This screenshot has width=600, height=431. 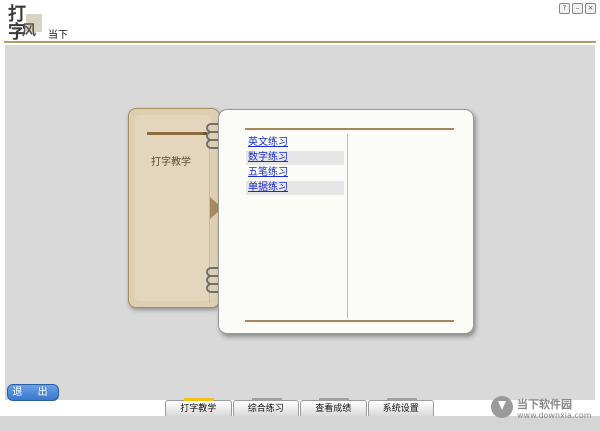 What do you see at coordinates (502, 407) in the screenshot?
I see `download-icon` at bounding box center [502, 407].